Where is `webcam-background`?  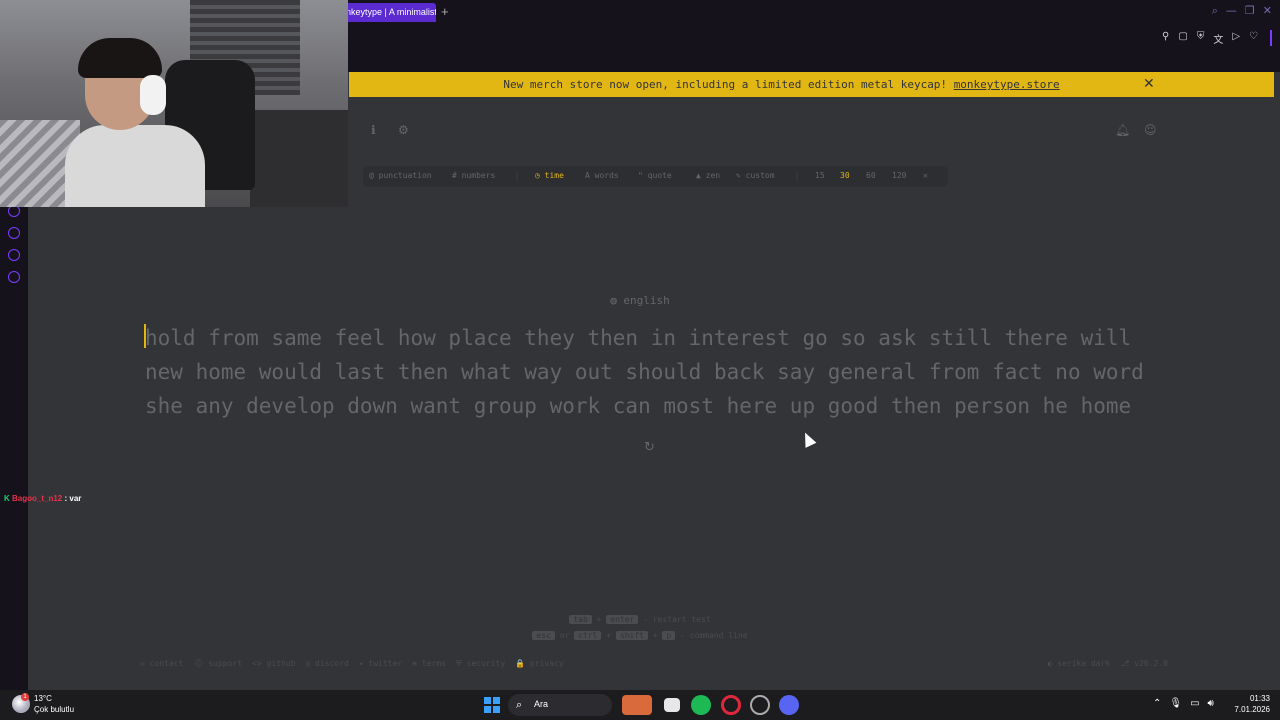
webcam-background is located at coordinates (299, 158).